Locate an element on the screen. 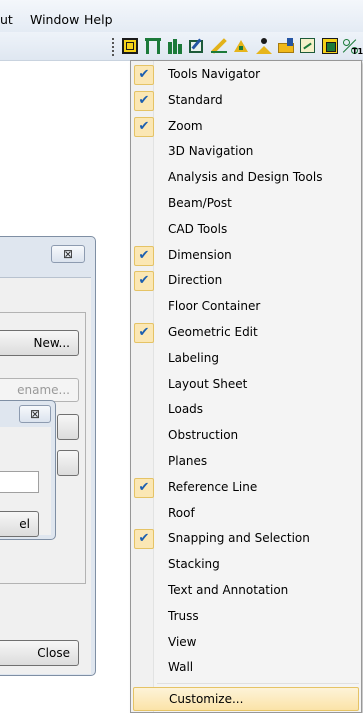 This screenshot has height=713, width=363. menu-item-label: Analysis and Design Tools is located at coordinates (245, 177).